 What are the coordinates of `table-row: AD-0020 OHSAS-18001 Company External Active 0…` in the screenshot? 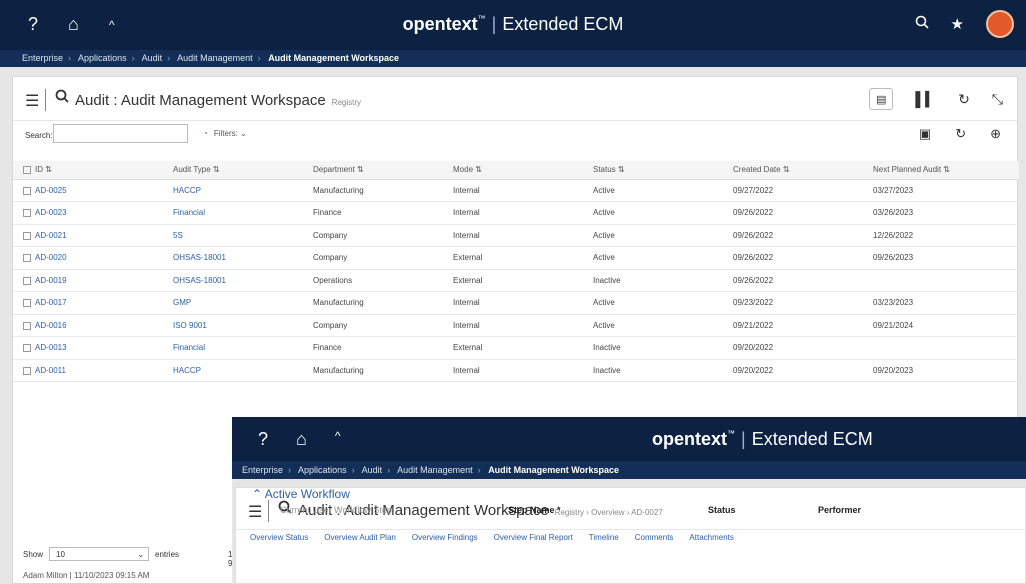 It's located at (516, 258).